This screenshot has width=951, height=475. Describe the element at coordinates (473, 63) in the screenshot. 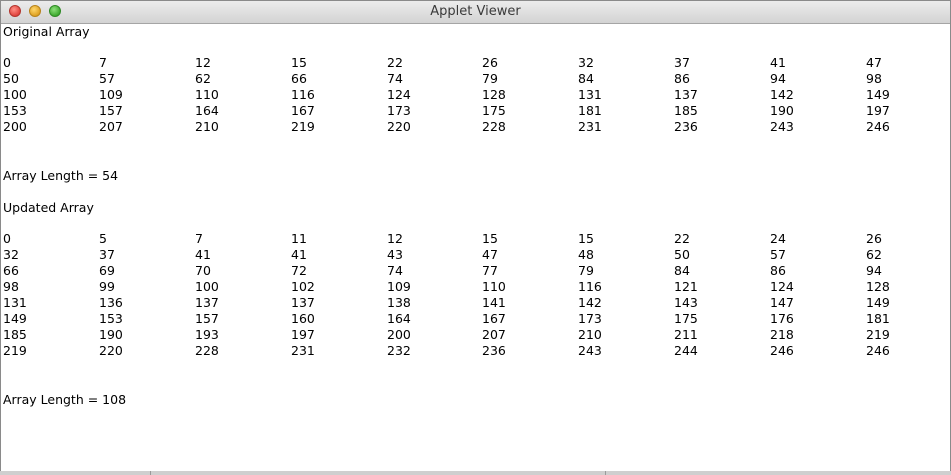

I see `array-row: 0 7 12 15 22 26 32 37 41 47` at that location.